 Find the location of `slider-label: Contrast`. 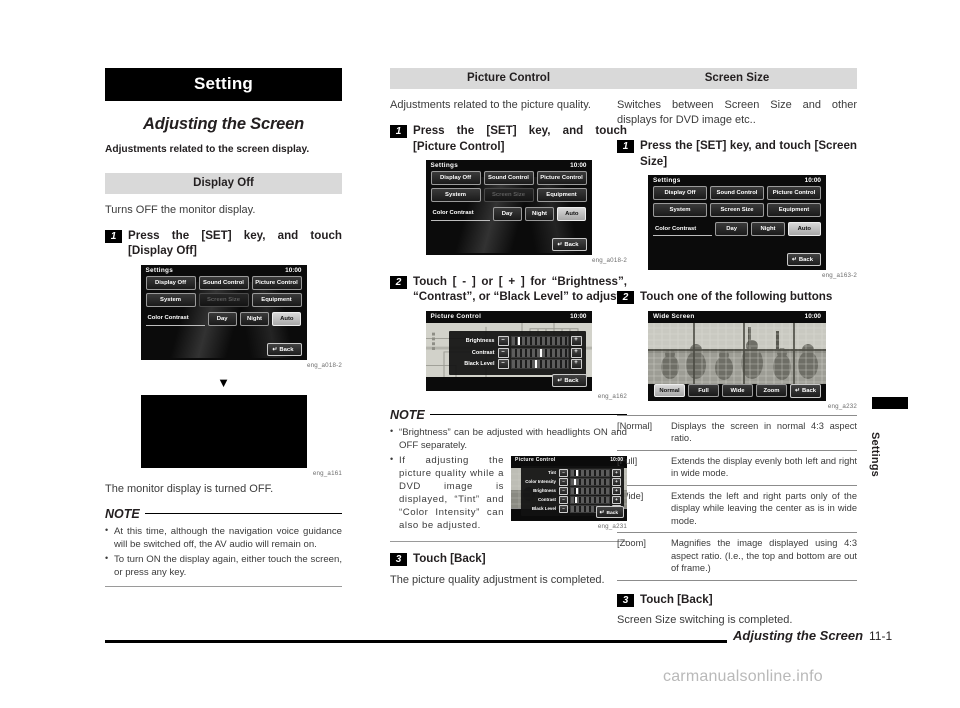

slider-label: Contrast is located at coordinates (546, 500).